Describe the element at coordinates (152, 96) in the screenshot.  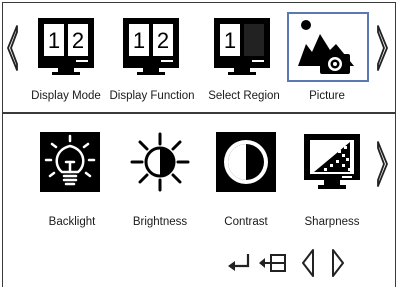
I see `display-function-label: Display Function` at that location.